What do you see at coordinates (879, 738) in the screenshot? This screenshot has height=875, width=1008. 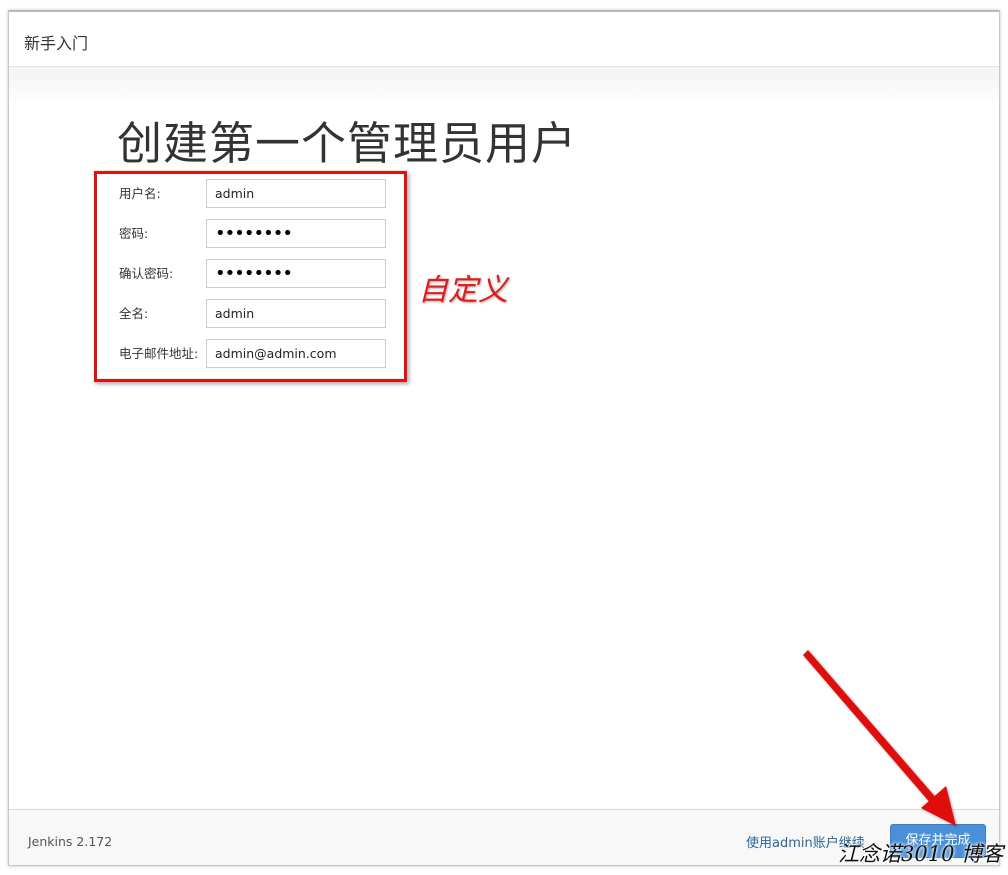 I see `red-arrow-icon` at bounding box center [879, 738].